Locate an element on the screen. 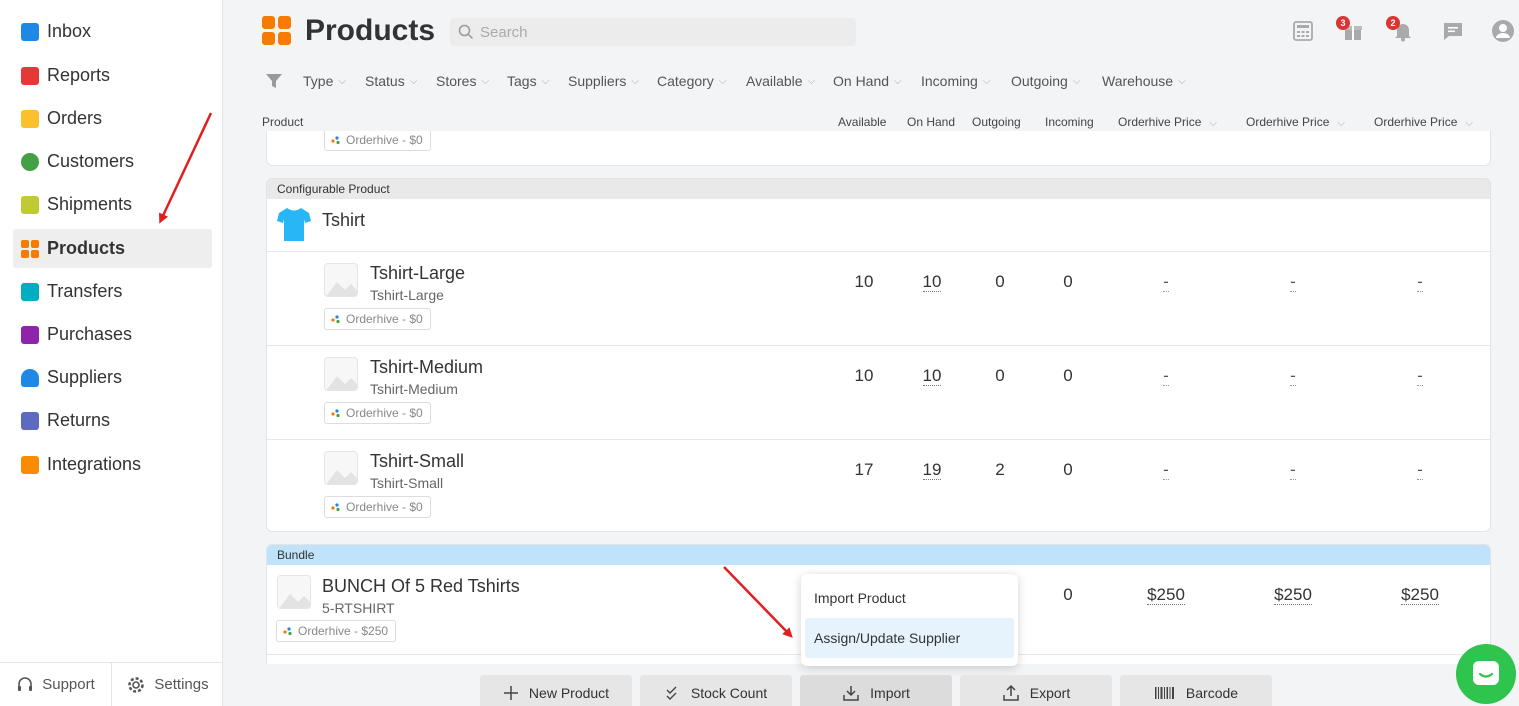 Image resolution: width=1519 pixels, height=706 pixels. messages-button is located at coordinates (1453, 31).